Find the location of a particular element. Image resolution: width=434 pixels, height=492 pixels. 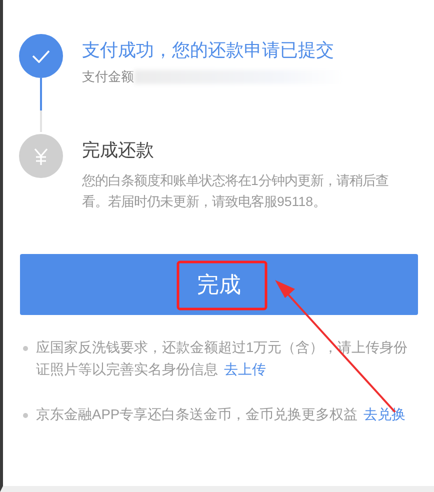

yen-icon is located at coordinates (41, 156).